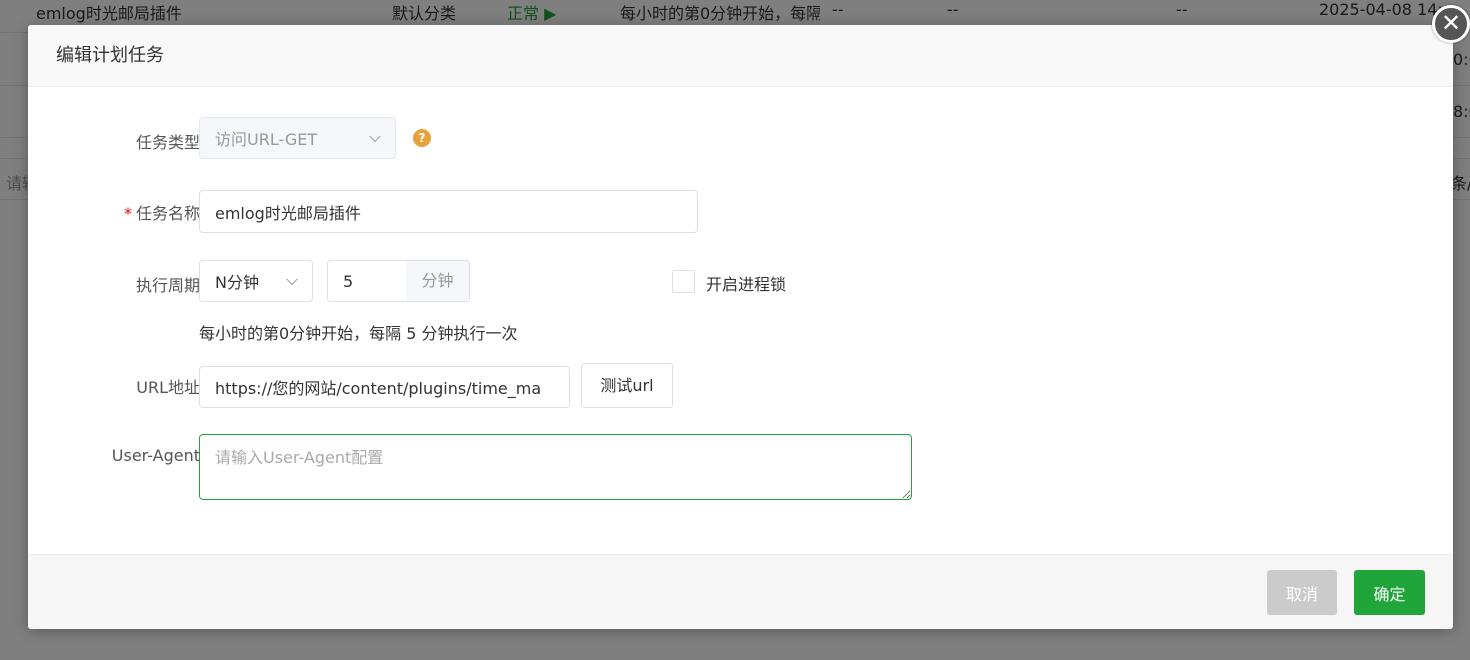 This screenshot has height=660, width=1470. Describe the element at coordinates (555, 467) in the screenshot. I see `user-agent-textarea` at that location.